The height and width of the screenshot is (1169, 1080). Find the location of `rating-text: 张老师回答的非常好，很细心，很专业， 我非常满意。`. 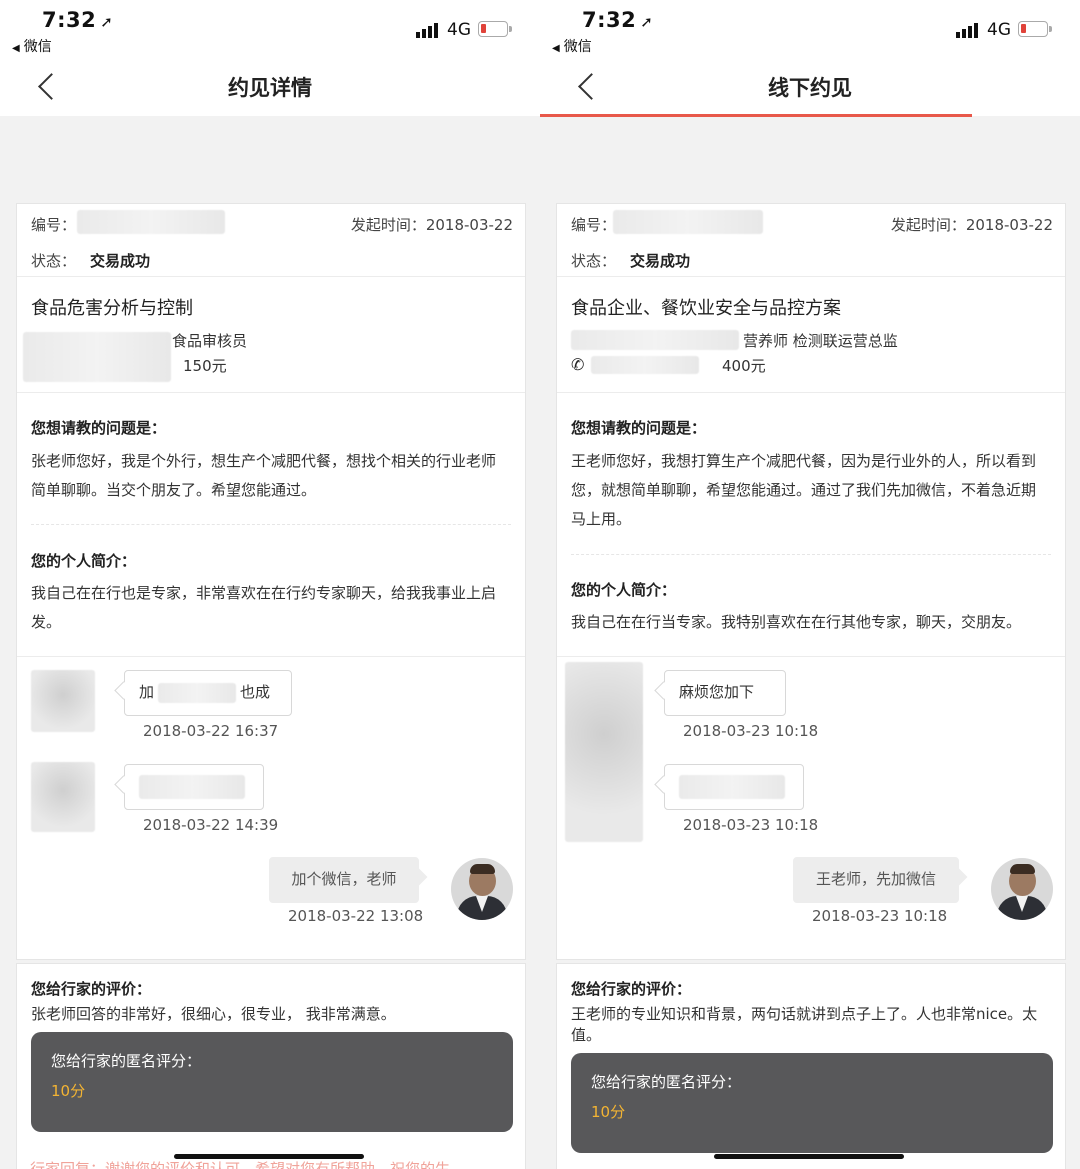

rating-text: 张老师回答的非常好，很细心，很专业， 我非常满意。 is located at coordinates (213, 1014).